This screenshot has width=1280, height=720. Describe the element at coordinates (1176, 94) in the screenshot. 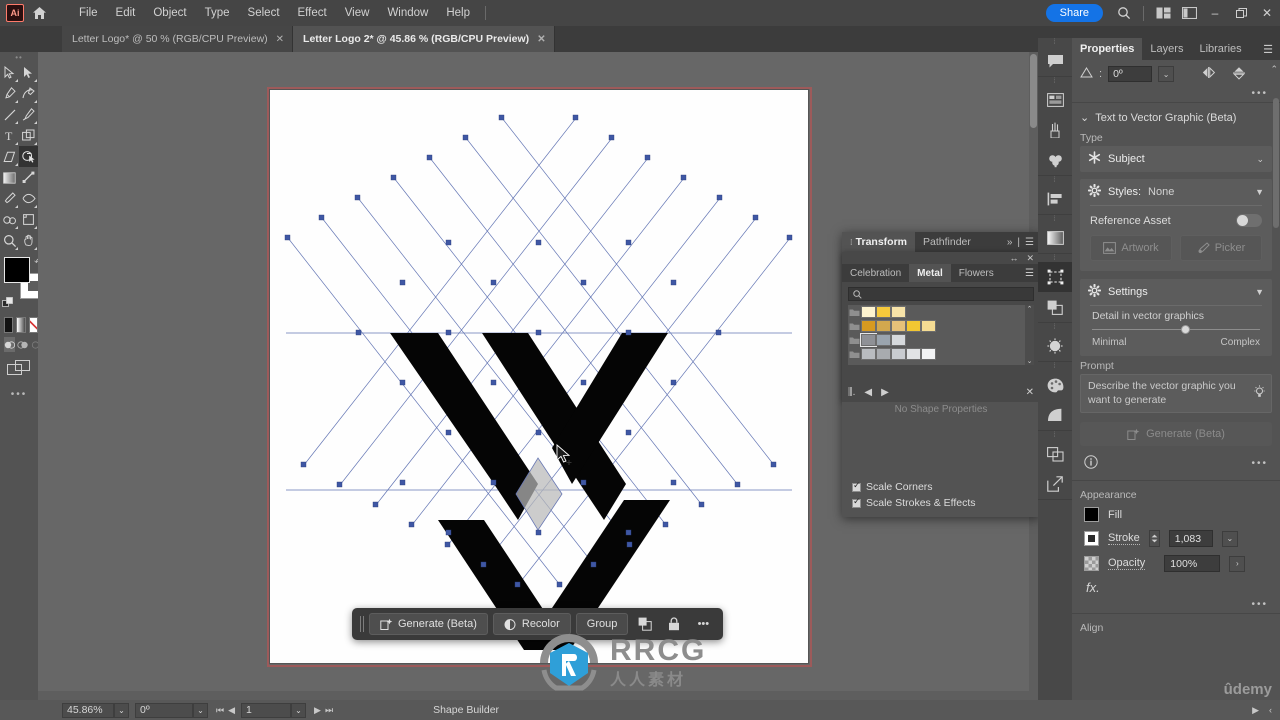

I see `transform-more-icon: •••` at that location.